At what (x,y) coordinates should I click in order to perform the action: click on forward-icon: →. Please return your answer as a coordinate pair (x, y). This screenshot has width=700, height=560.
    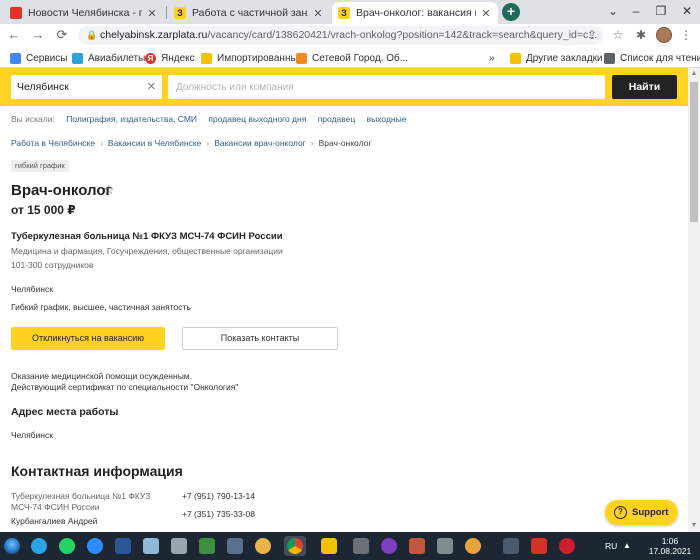
    Looking at the image, I should click on (38, 35).